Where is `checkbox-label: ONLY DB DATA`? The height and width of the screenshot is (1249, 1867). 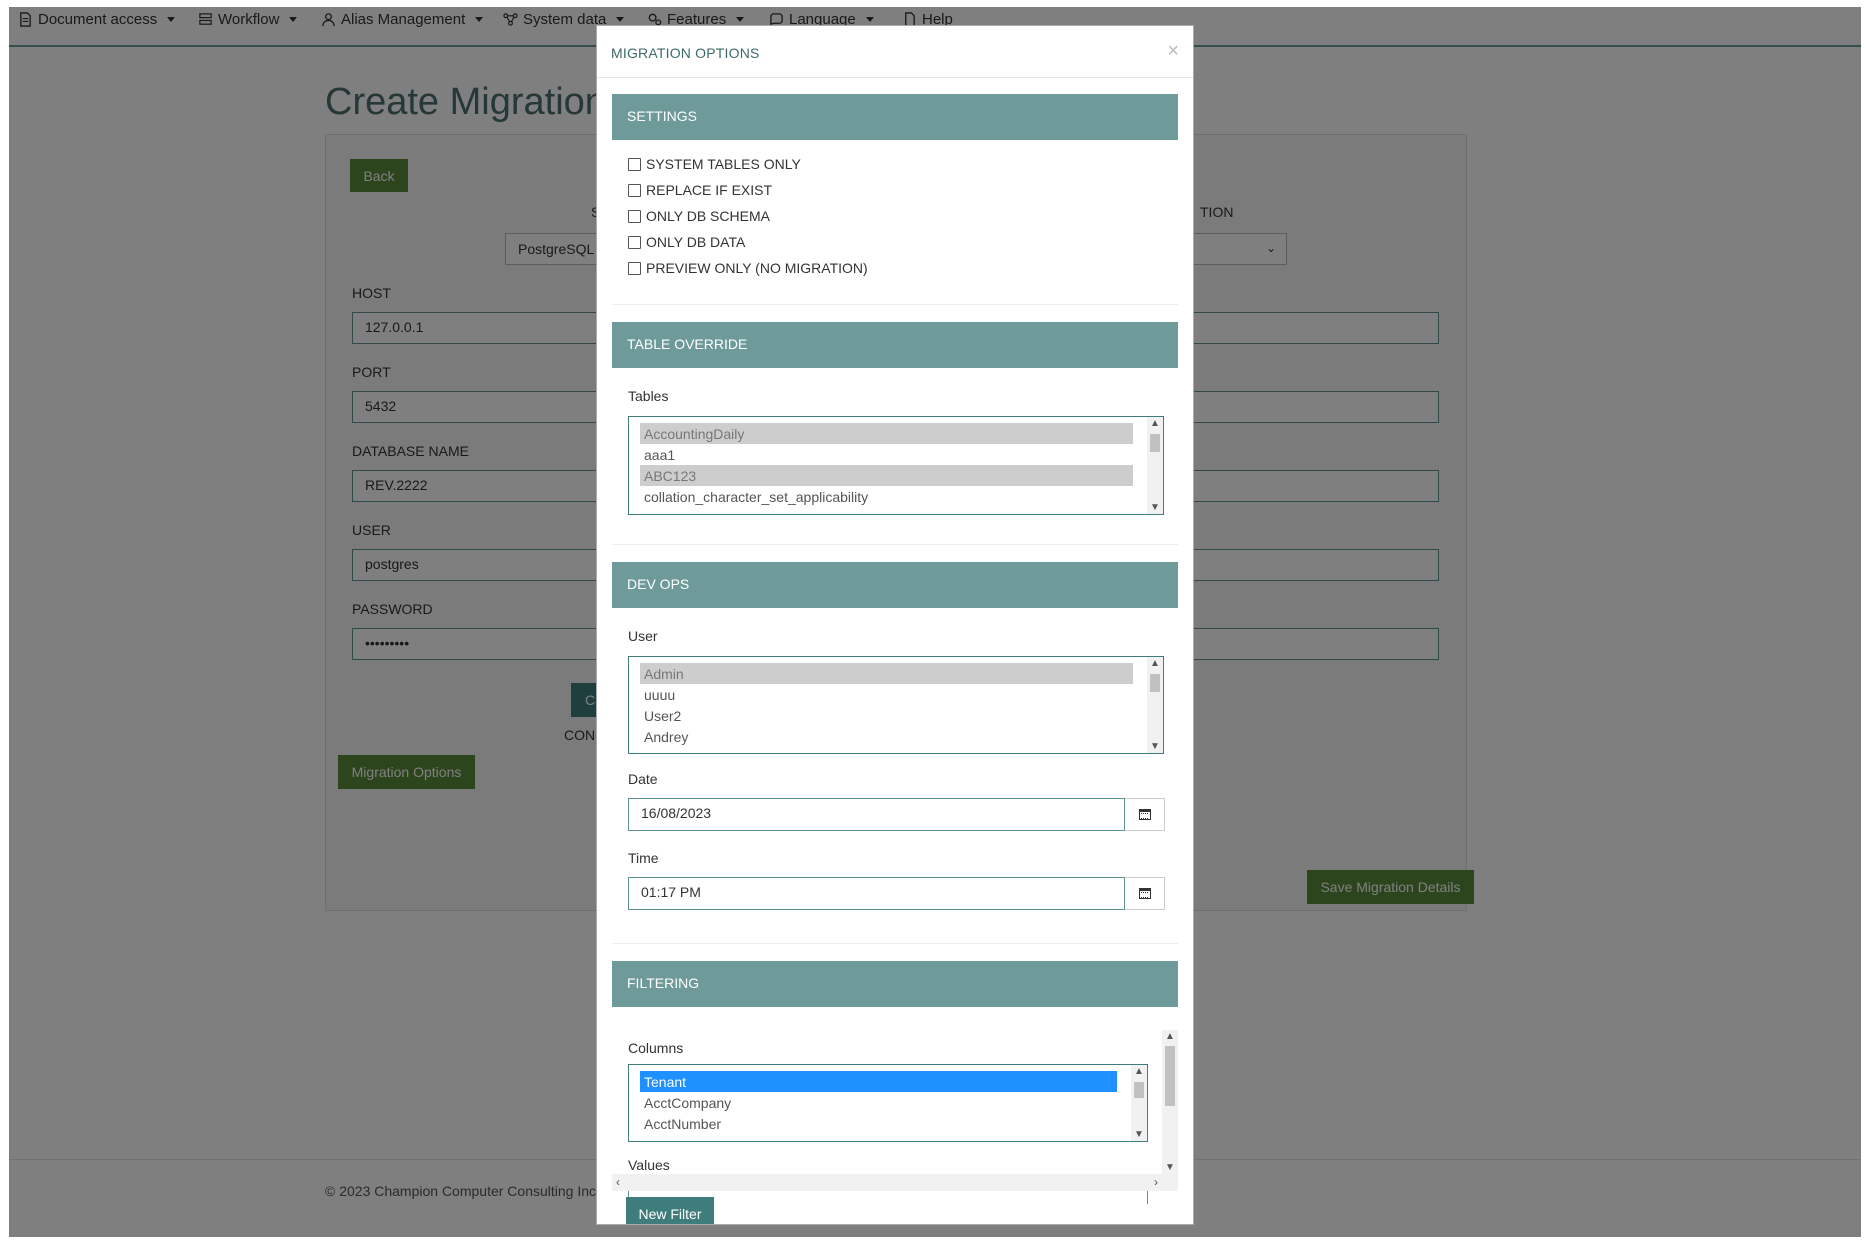 checkbox-label: ONLY DB DATA is located at coordinates (696, 242).